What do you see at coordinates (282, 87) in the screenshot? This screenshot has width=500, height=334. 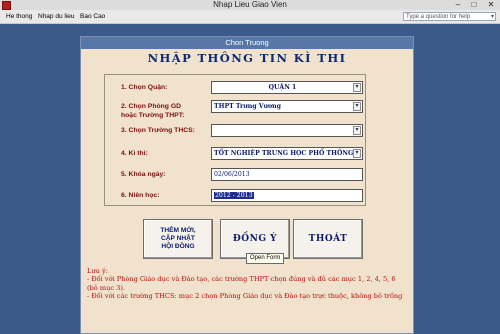 I see `quan-value: QUẬN 1` at bounding box center [282, 87].